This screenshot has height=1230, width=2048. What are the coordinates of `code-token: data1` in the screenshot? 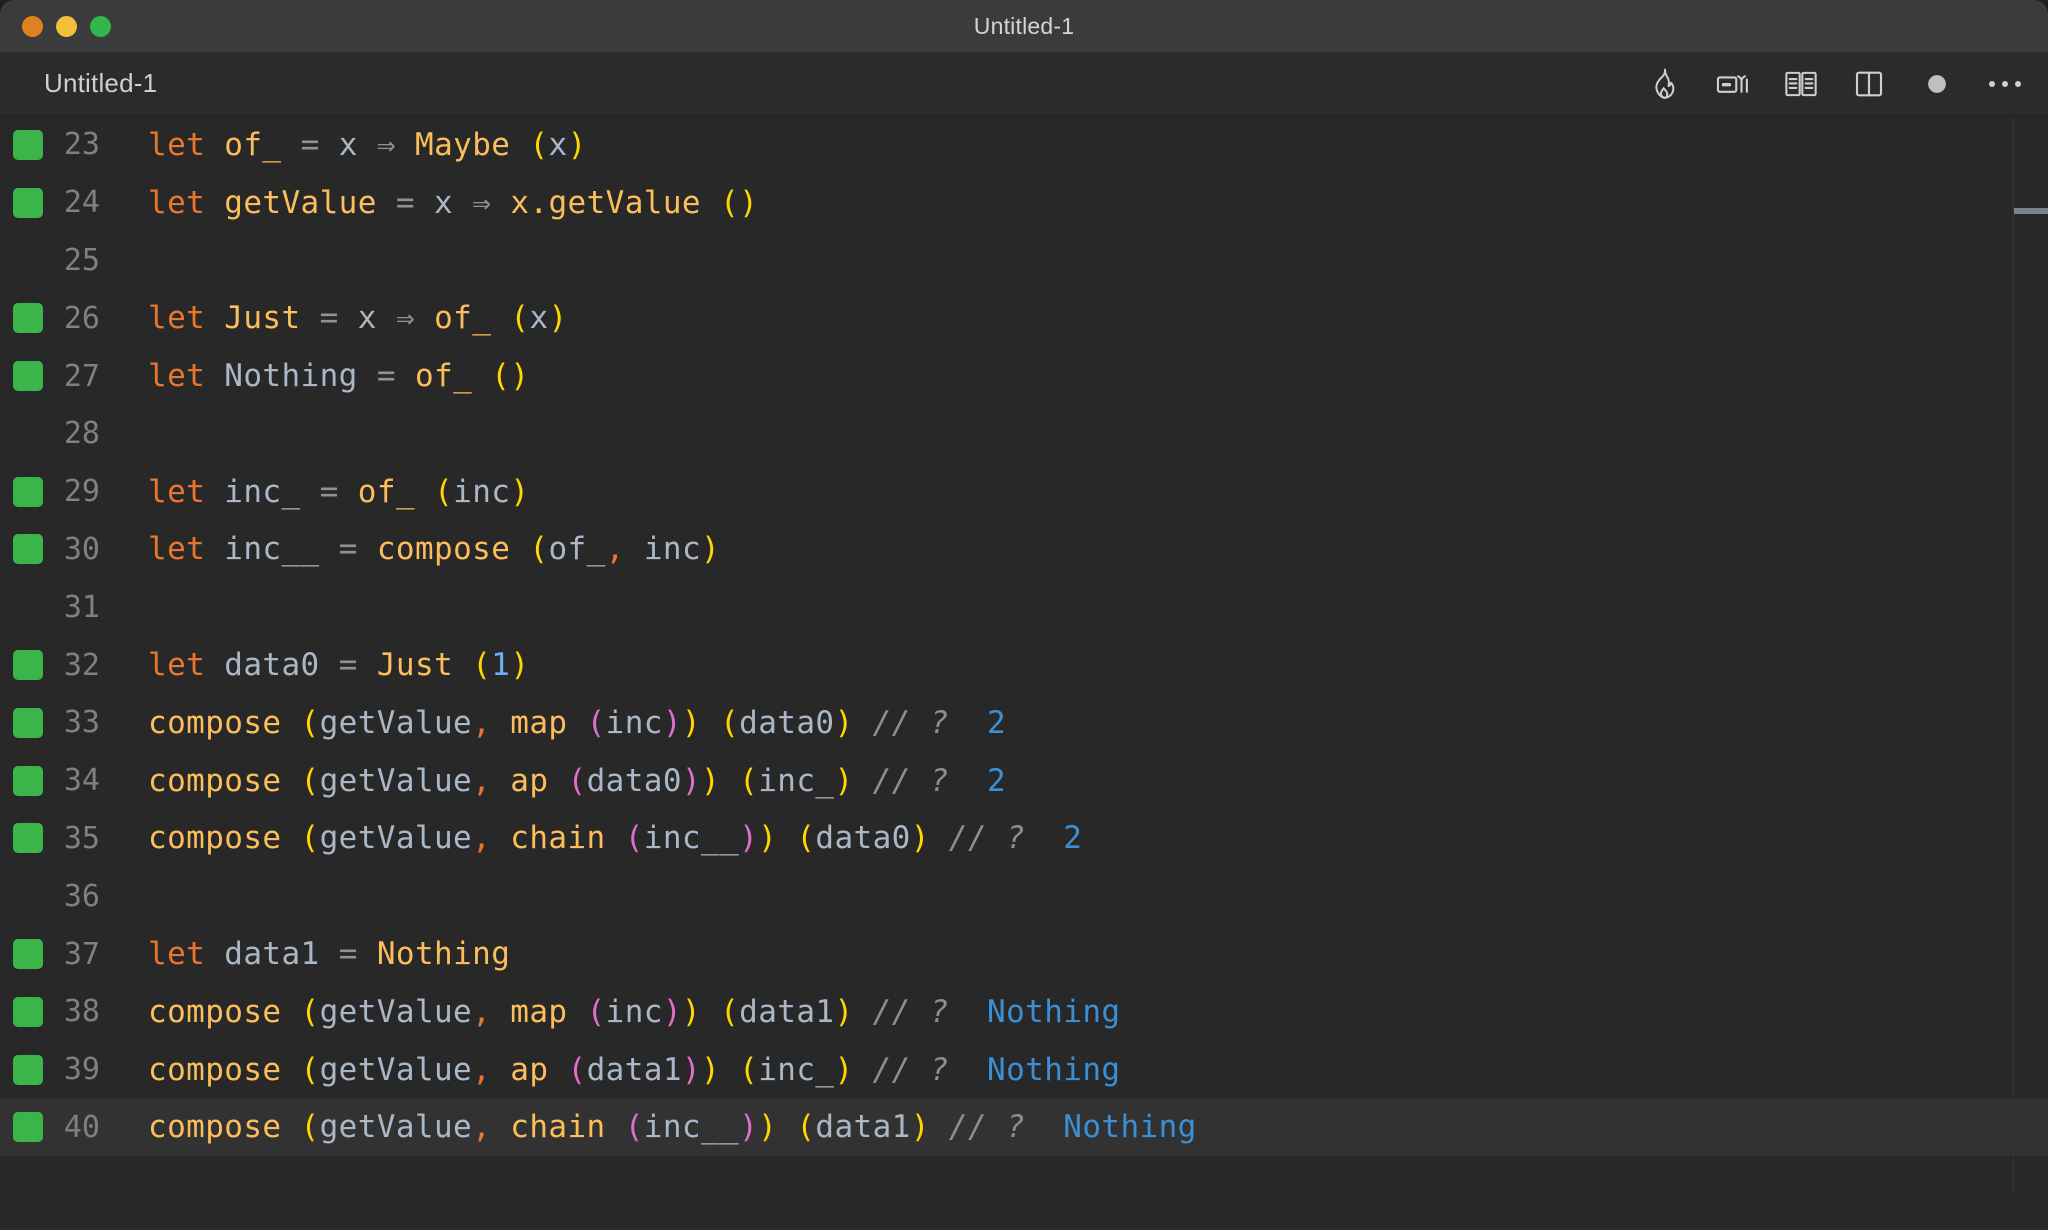 It's located at (272, 954).